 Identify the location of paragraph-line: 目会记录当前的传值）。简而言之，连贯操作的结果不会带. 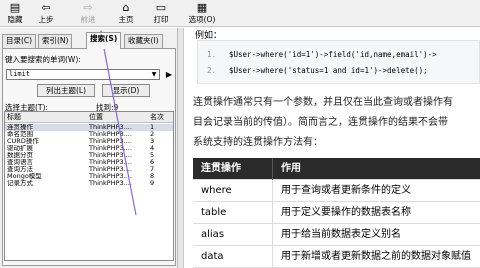
(320, 122).